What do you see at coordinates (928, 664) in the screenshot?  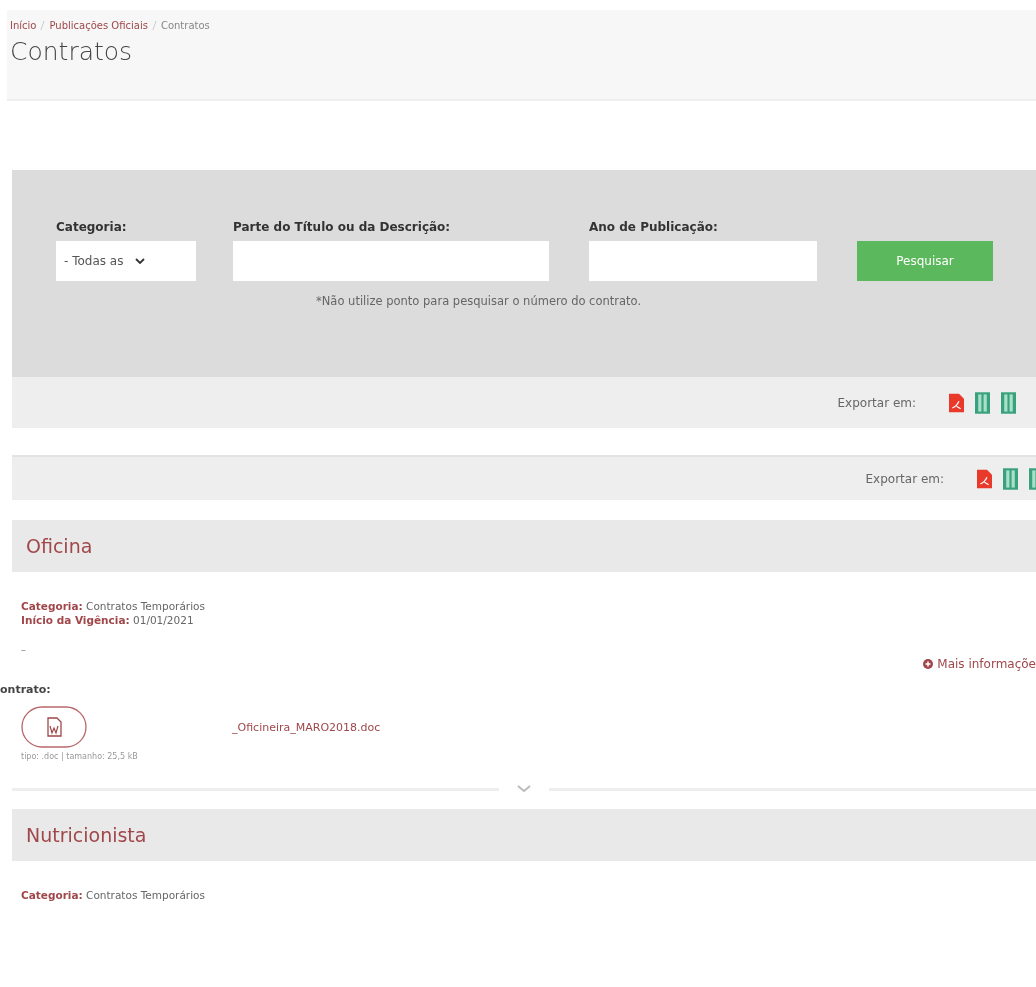 I see `plus-circle-icon` at bounding box center [928, 664].